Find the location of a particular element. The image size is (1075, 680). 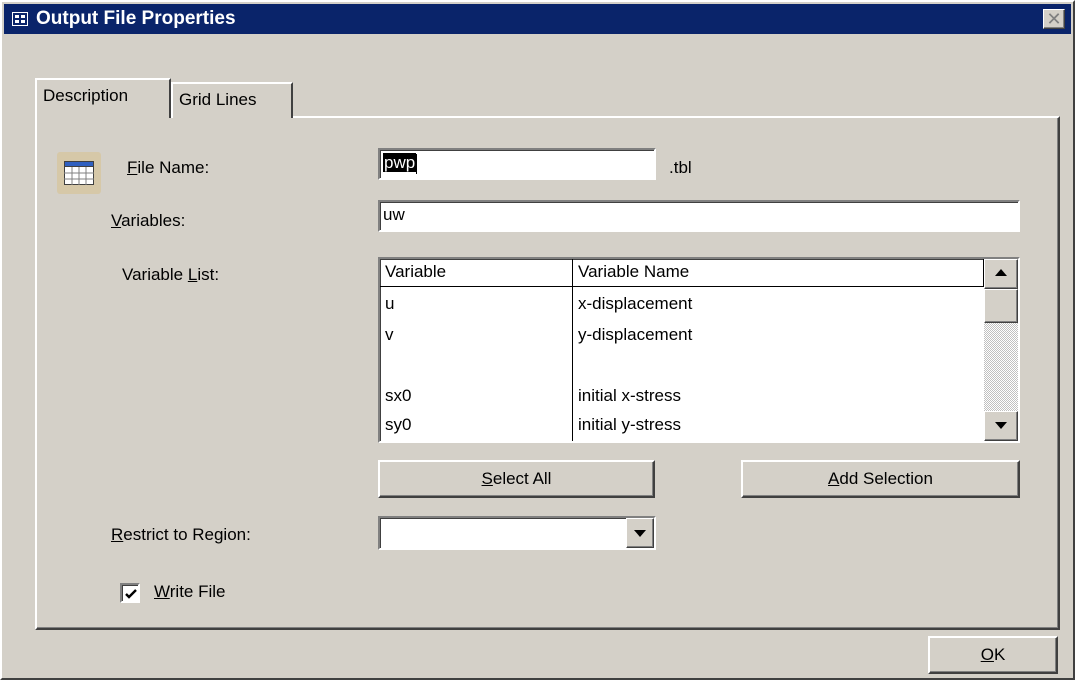

file-name-input: pwp is located at coordinates (517, 164).